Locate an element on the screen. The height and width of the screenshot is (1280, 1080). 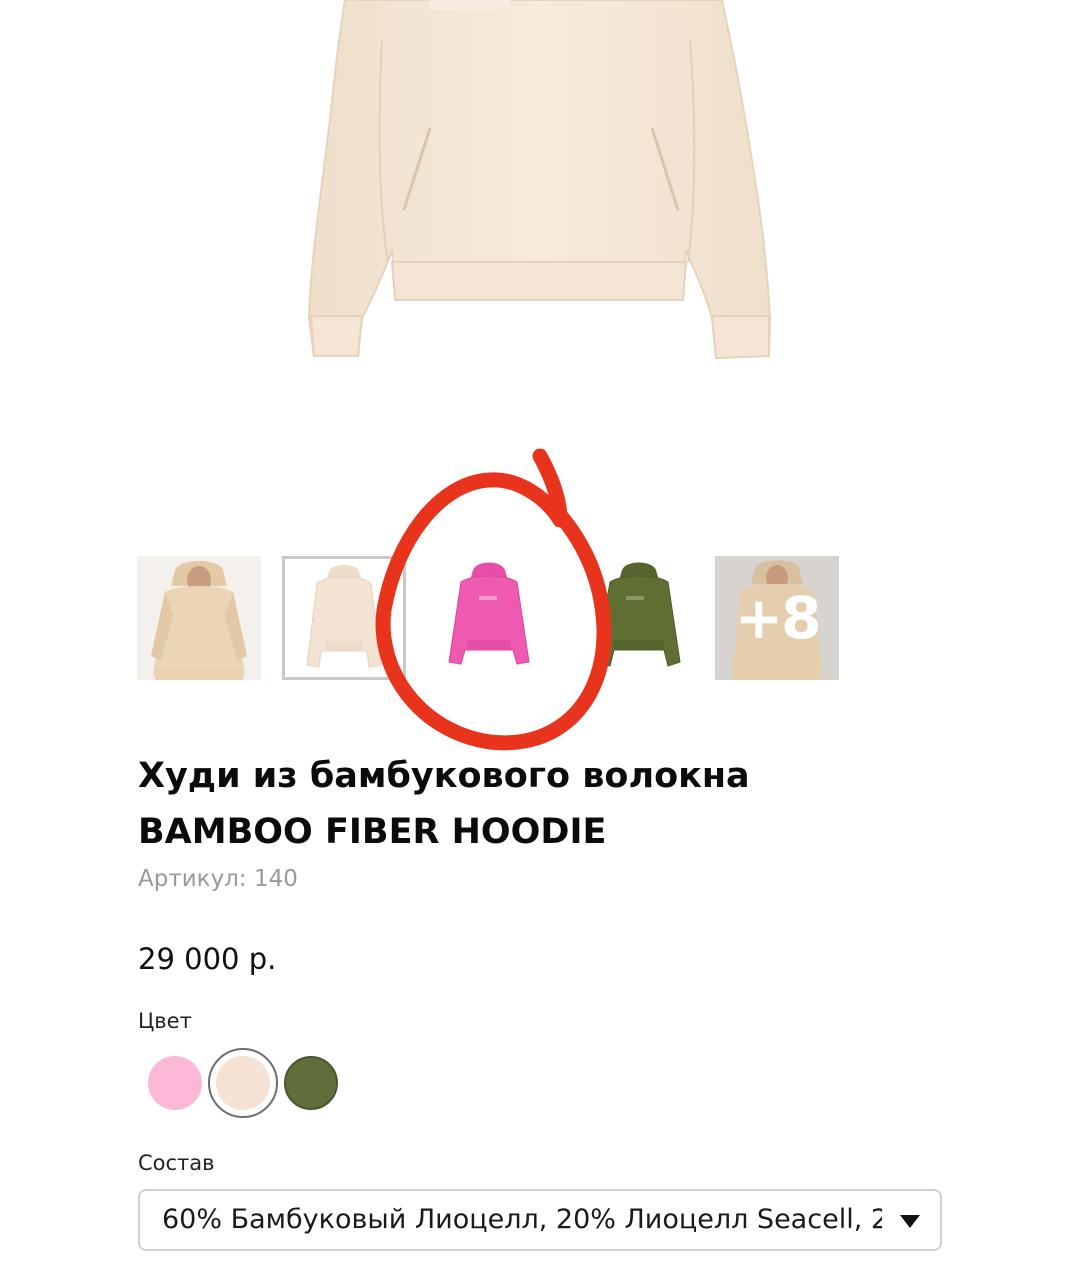
chevron-down-icon is located at coordinates (910, 1221).